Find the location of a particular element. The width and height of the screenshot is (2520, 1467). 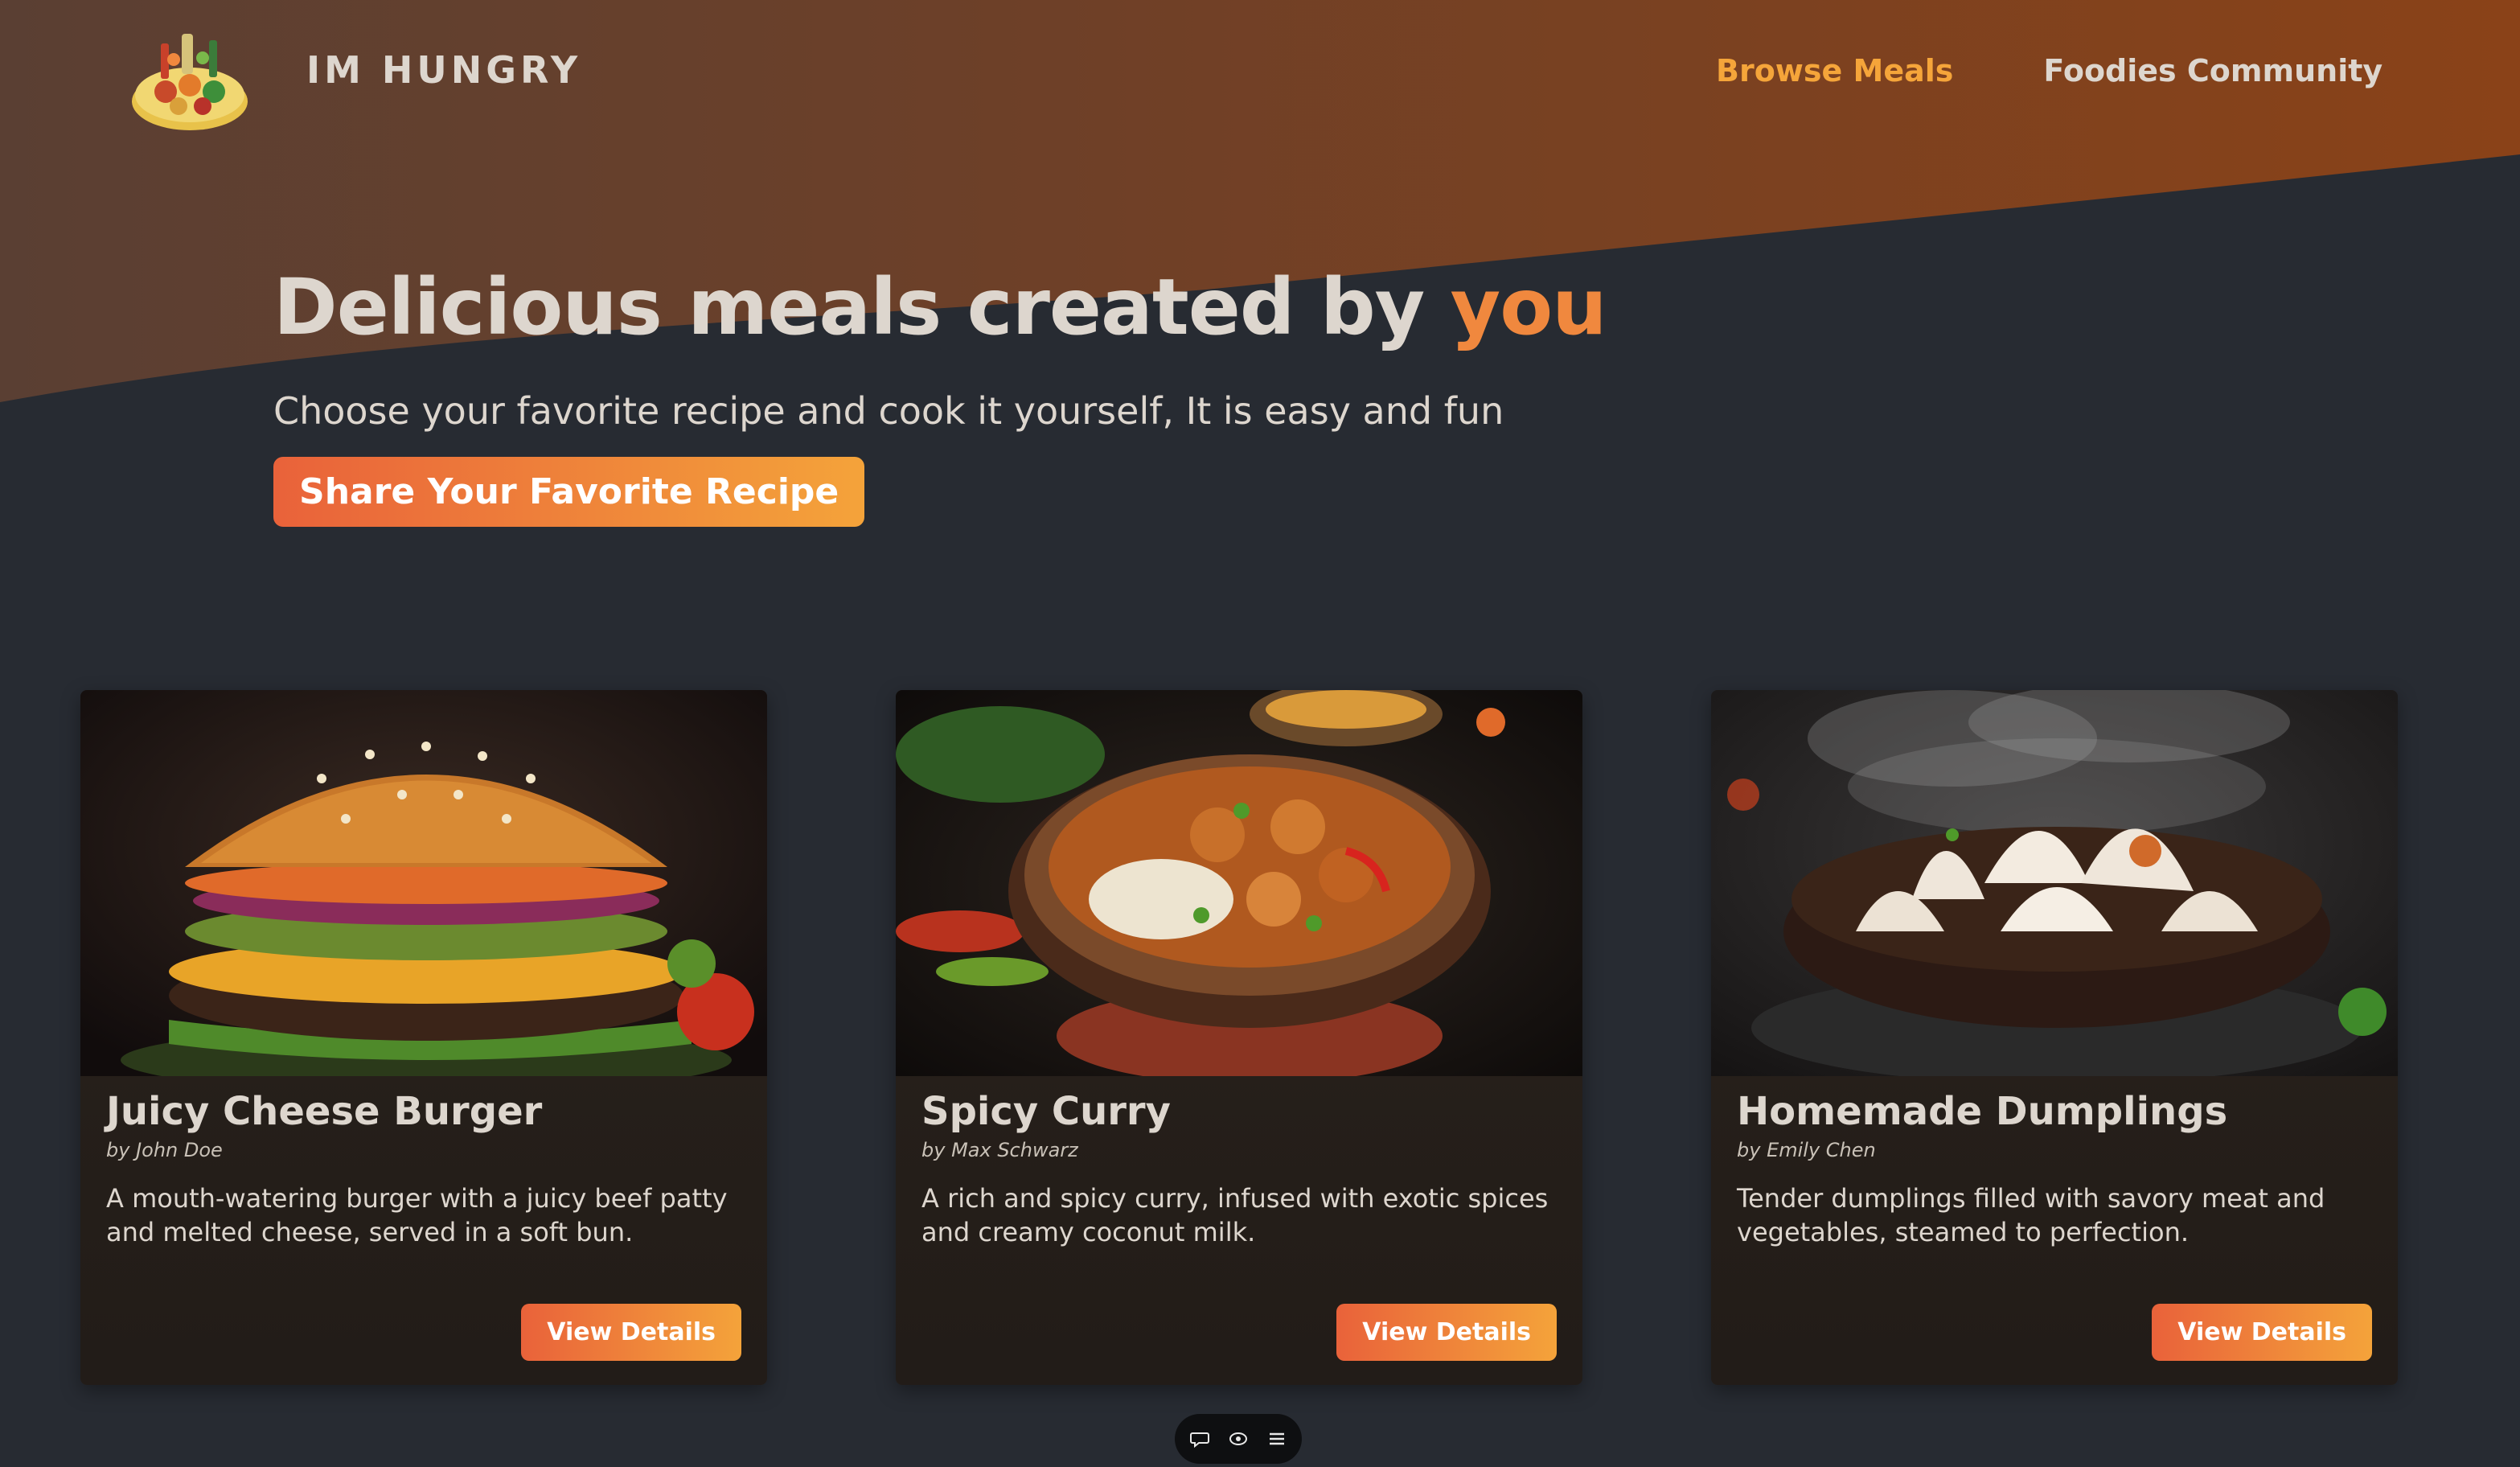

meal-author: by Emily Chen is located at coordinates (2067, 1150).